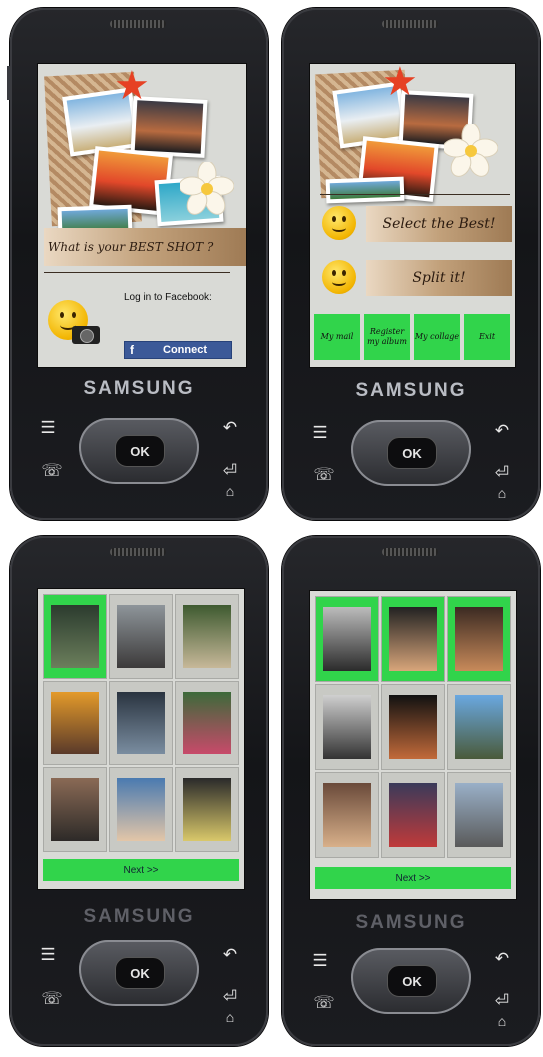 The width and height of the screenshot is (543, 1057). What do you see at coordinates (415, 194) in the screenshot?
I see `divider-line` at bounding box center [415, 194].